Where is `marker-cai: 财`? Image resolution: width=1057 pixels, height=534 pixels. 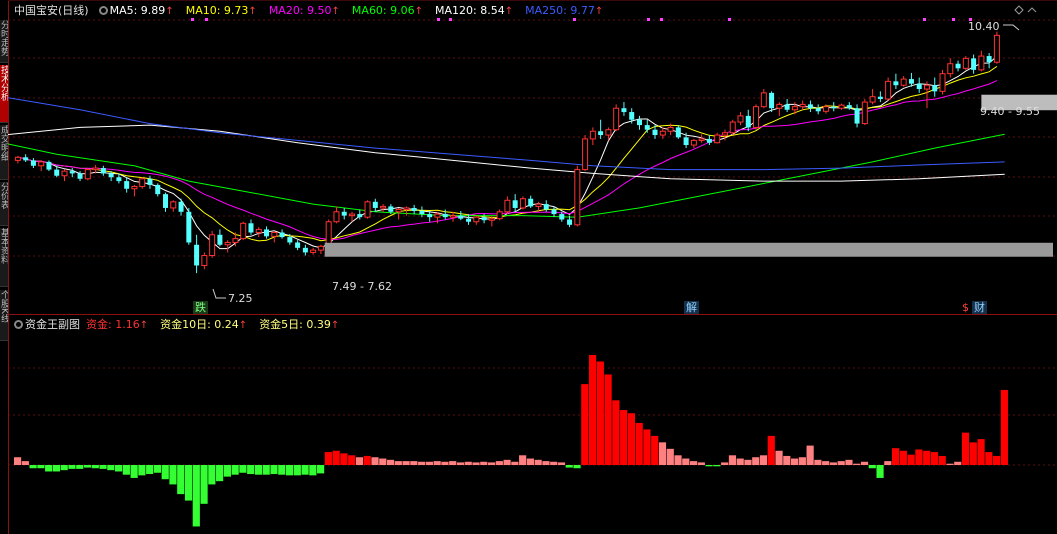
marker-cai: 财 is located at coordinates (979, 307).